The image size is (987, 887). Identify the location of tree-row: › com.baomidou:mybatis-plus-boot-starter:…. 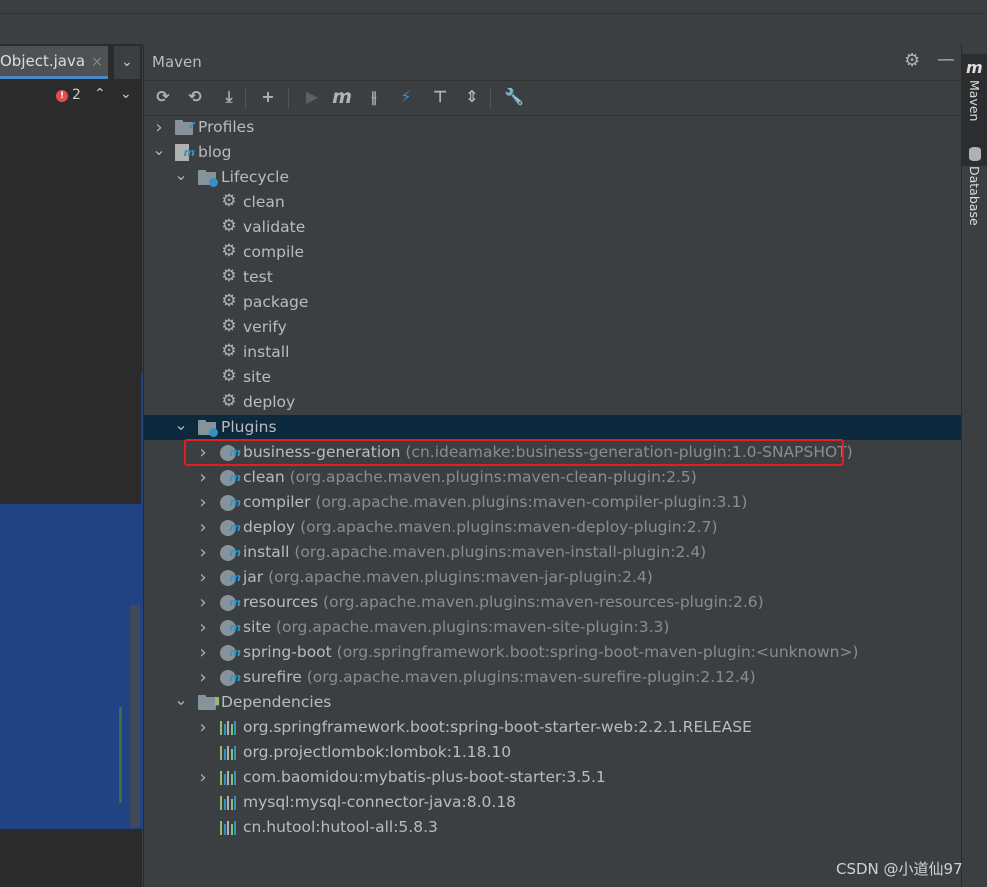
(553, 777).